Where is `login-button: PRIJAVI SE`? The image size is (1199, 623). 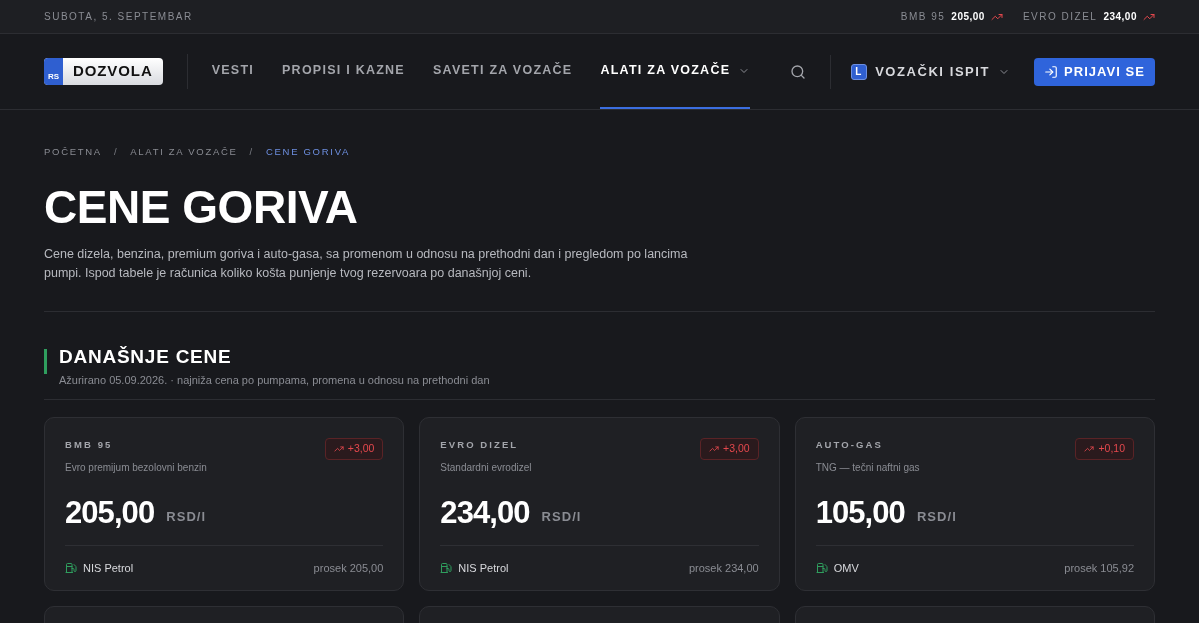
login-button: PRIJAVI SE is located at coordinates (1094, 71).